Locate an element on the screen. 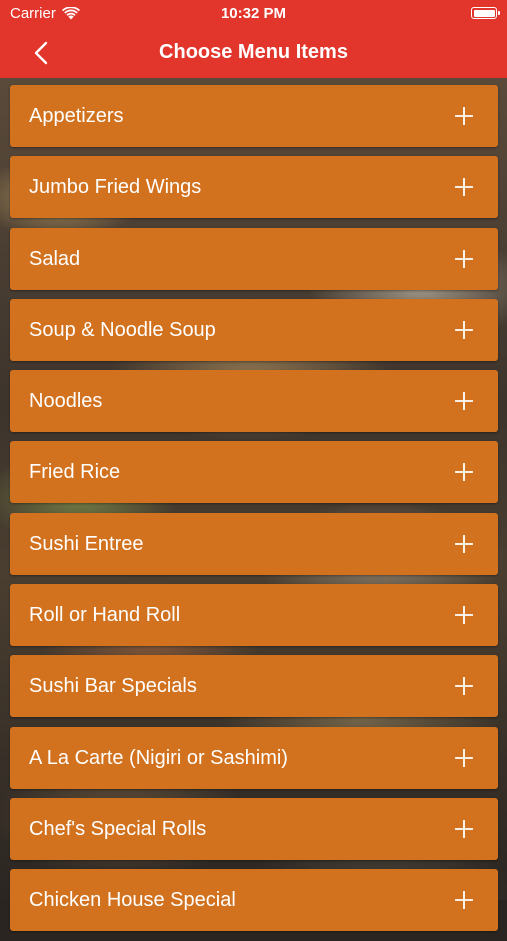 Image resolution: width=507 pixels, height=941 pixels. menu-category-label: Appetizers is located at coordinates (76, 116).